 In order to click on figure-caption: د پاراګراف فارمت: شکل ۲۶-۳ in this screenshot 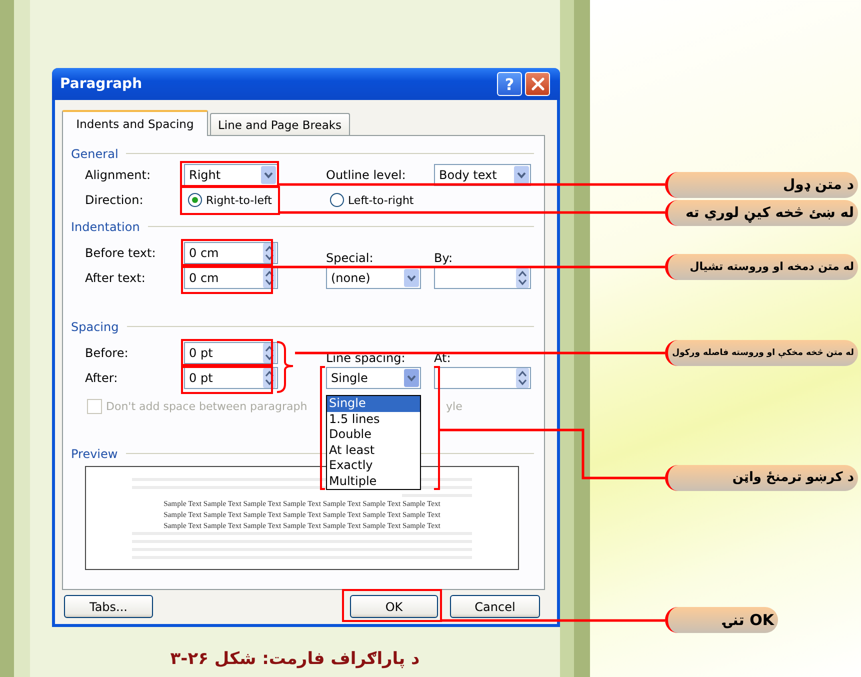, I will do `click(295, 659)`.